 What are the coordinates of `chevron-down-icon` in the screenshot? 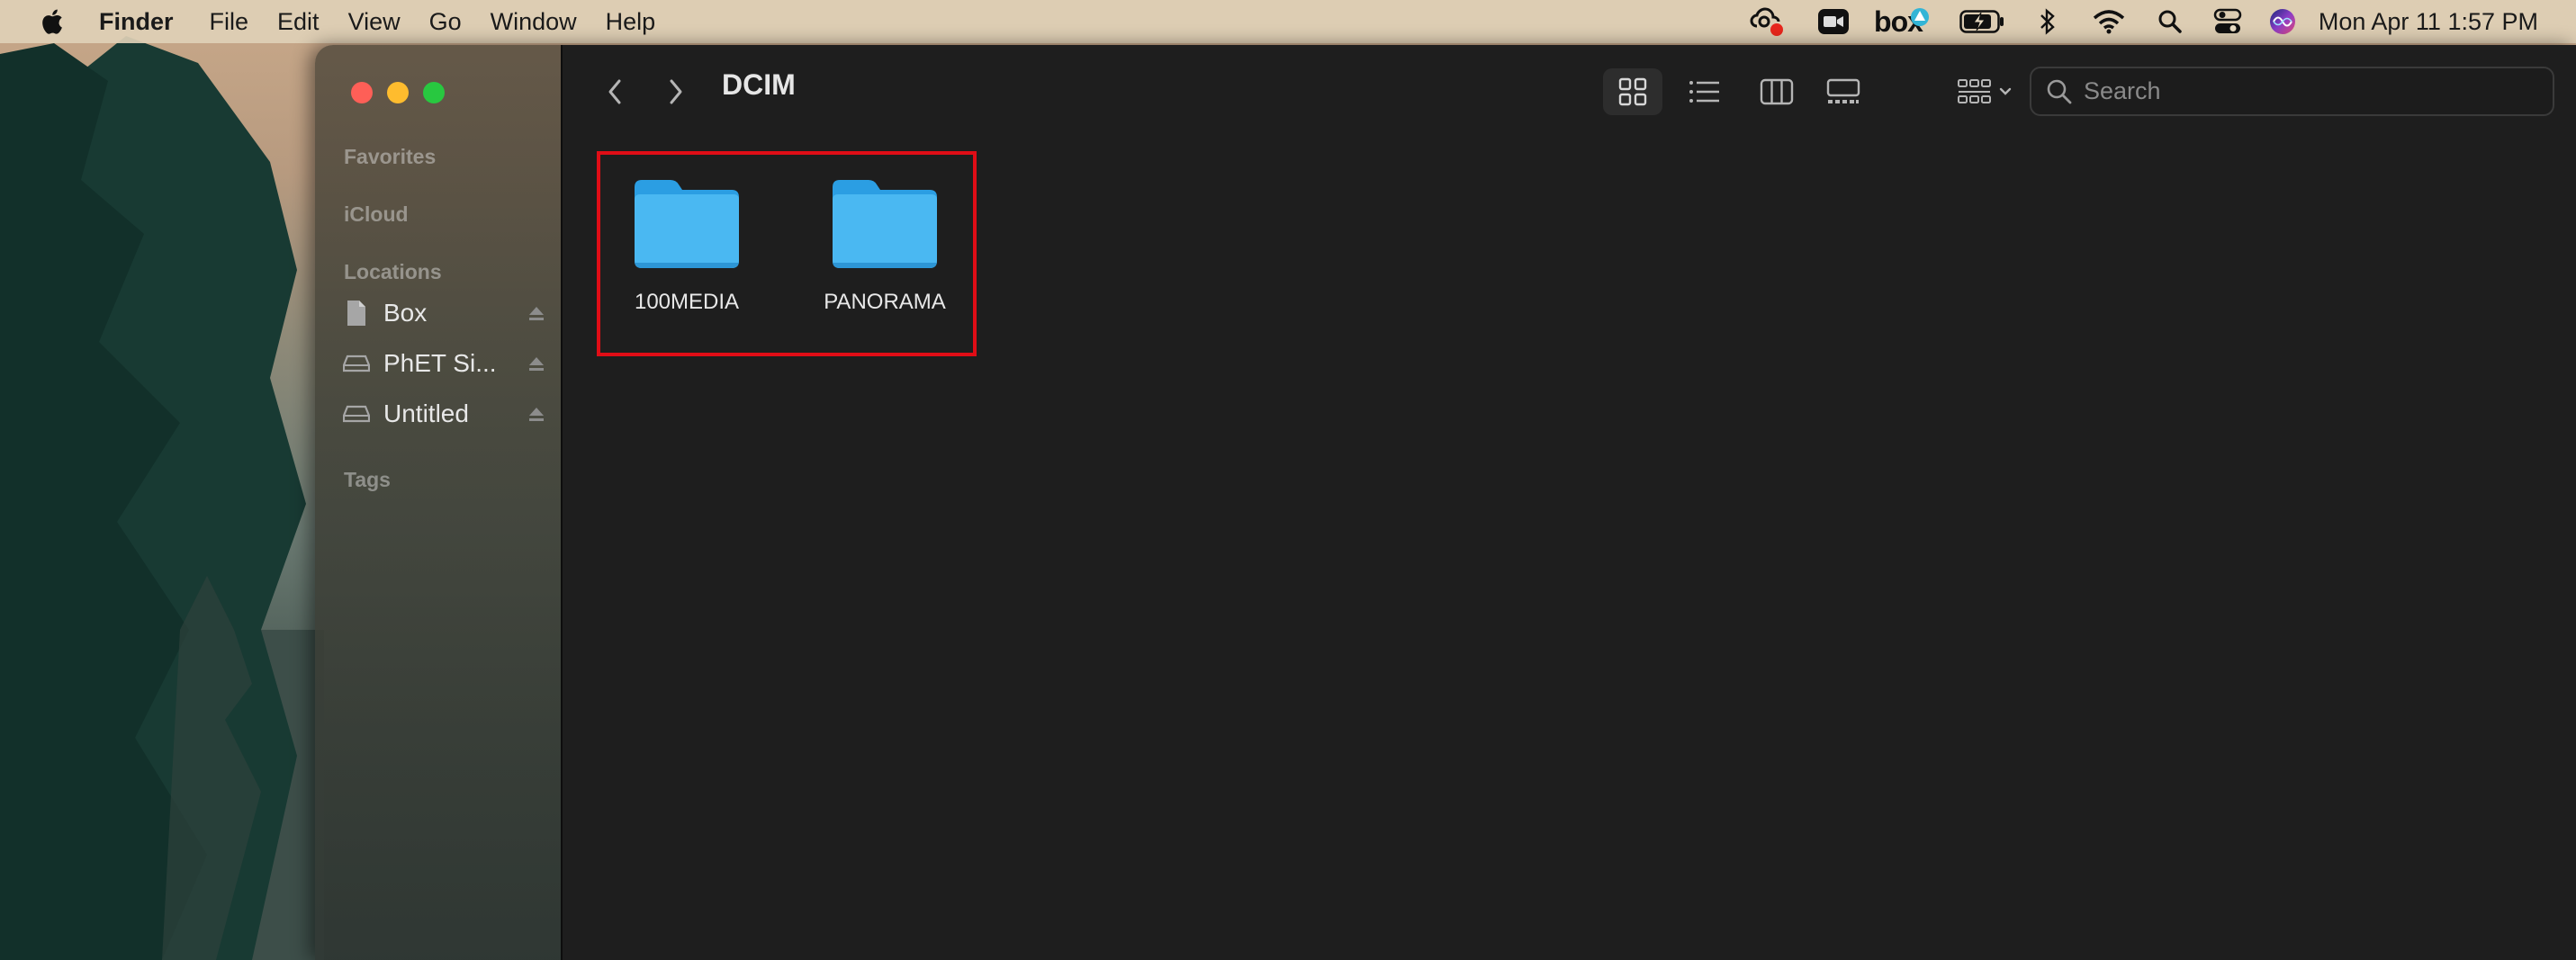 It's located at (2005, 91).